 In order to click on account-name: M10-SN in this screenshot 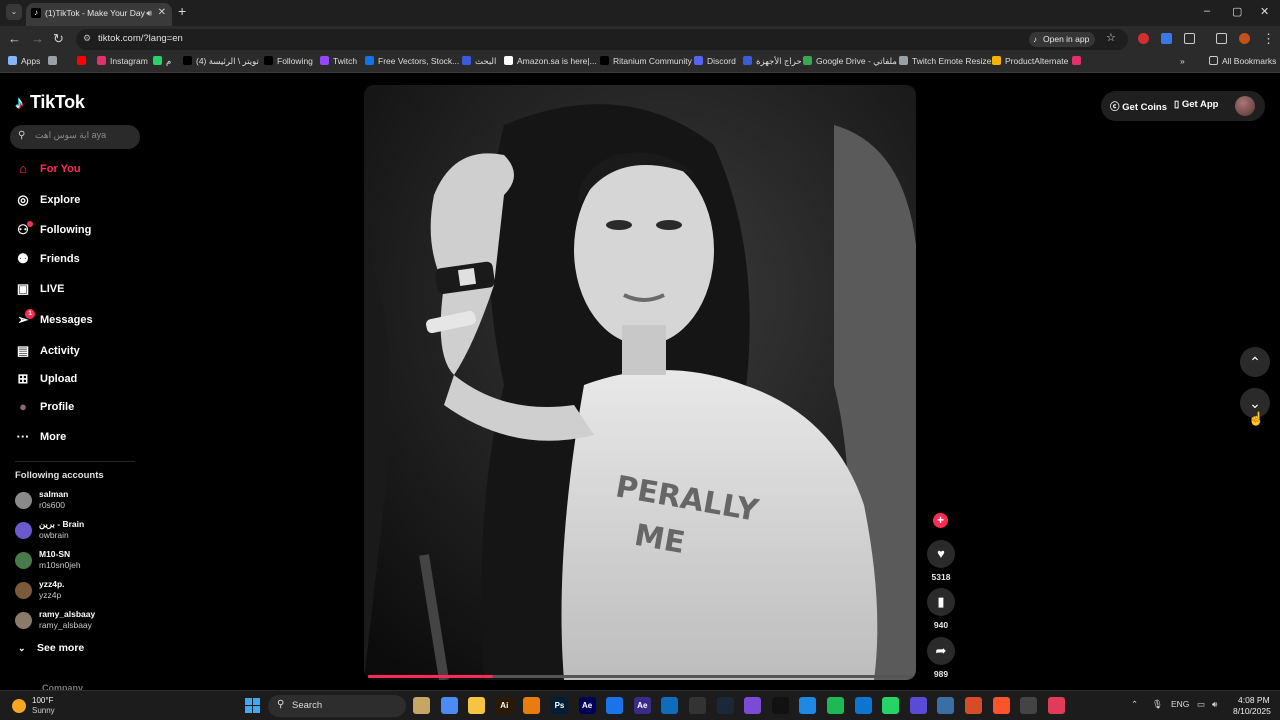, I will do `click(55, 554)`.